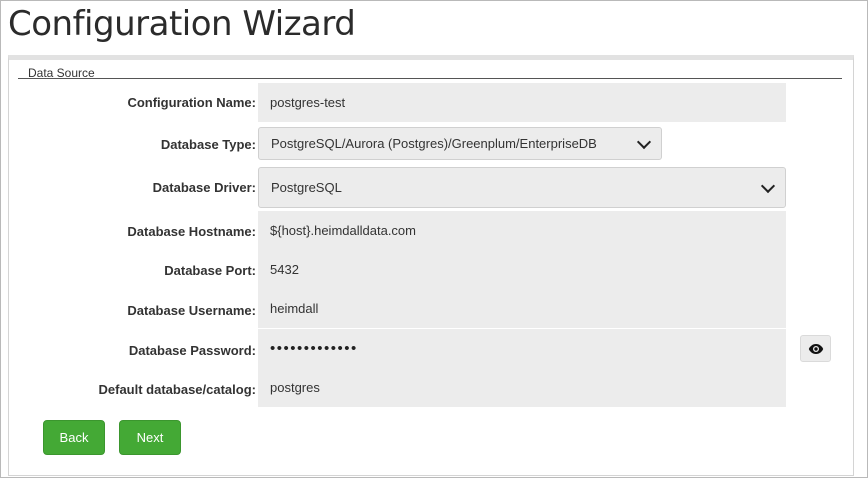 This screenshot has height=478, width=868. What do you see at coordinates (191, 102) in the screenshot?
I see `config-name-label: Configuration Name:` at bounding box center [191, 102].